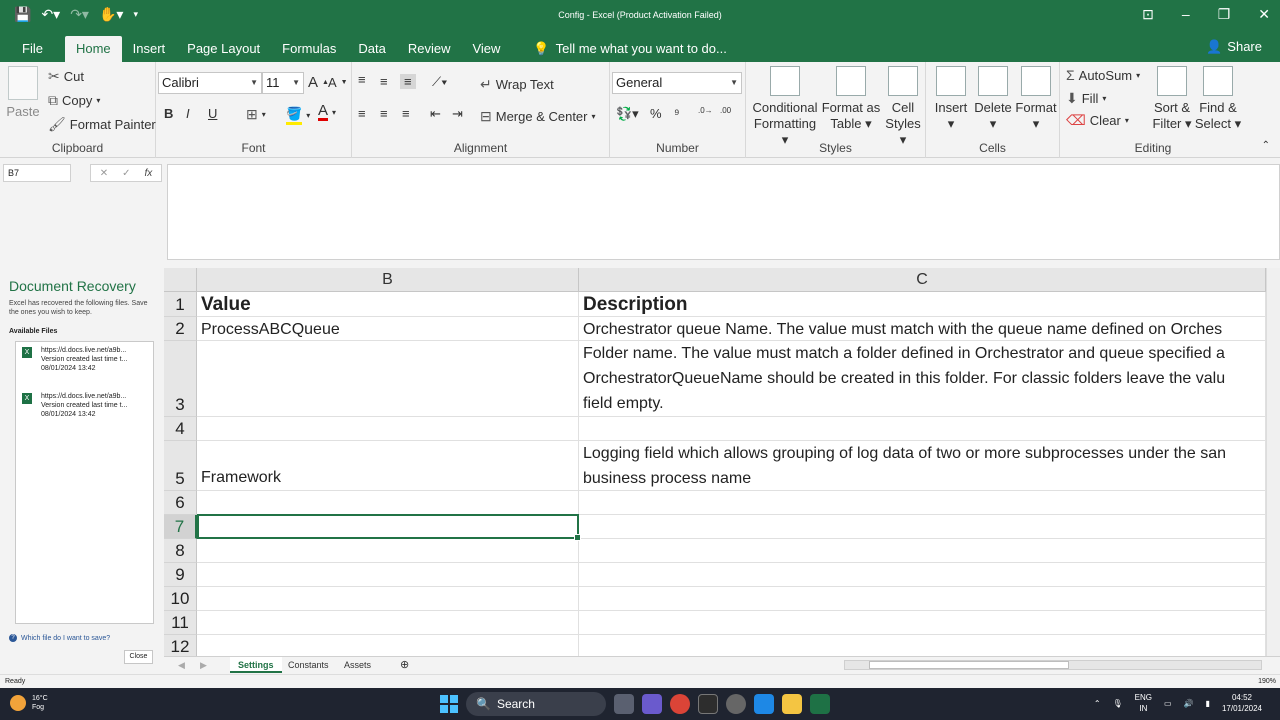  Describe the element at coordinates (1234, 47) in the screenshot. I see `share-button: 👤 Share` at that location.